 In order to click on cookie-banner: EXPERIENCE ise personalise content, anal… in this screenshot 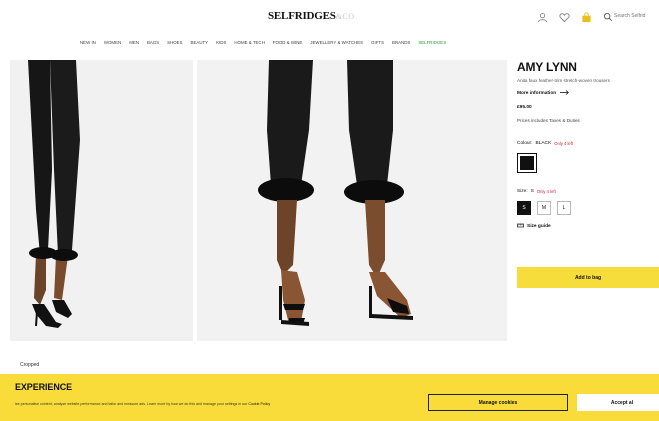, I will do `click(329, 397)`.